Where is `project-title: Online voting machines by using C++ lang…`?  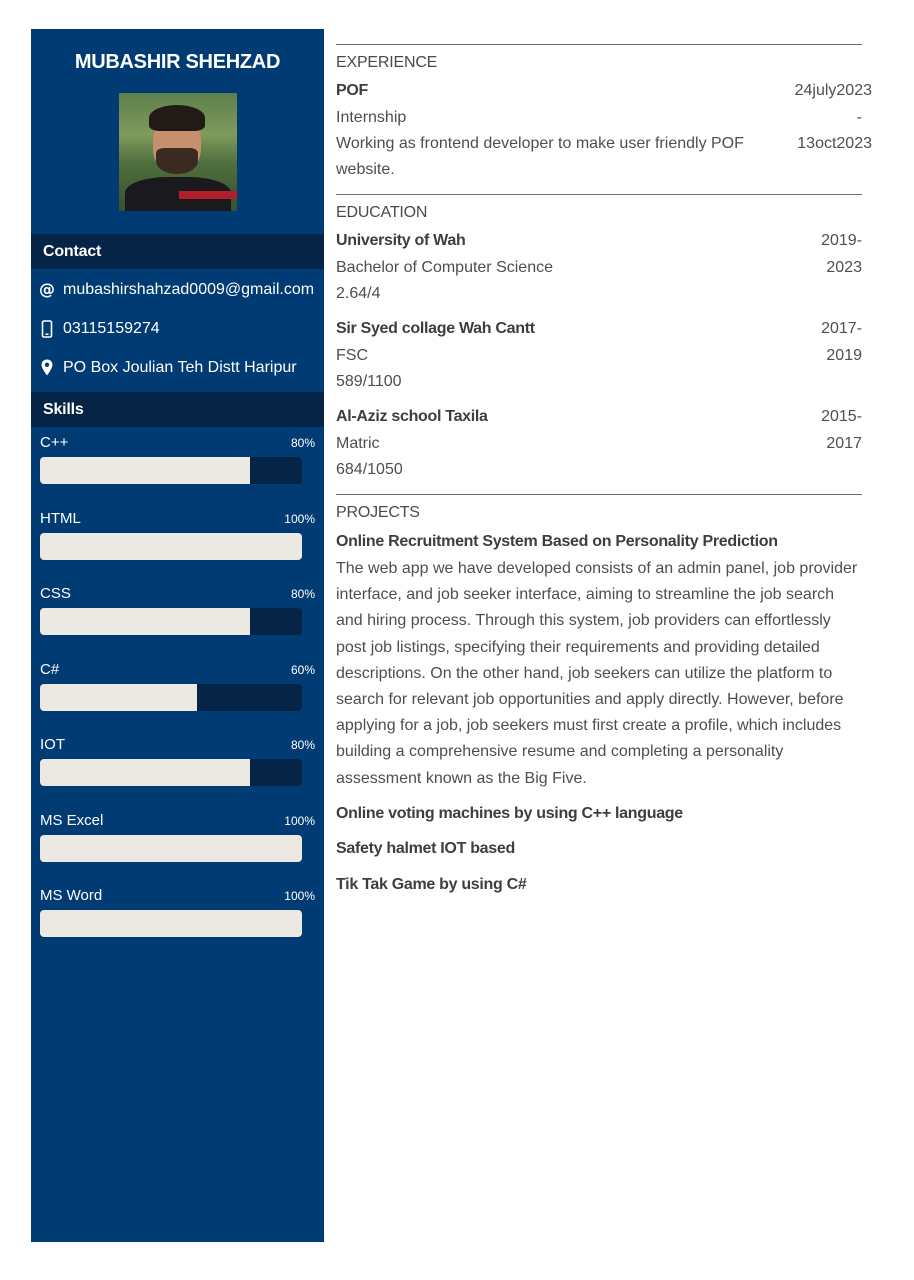
project-title: Online voting machines by using C++ lang… is located at coordinates (509, 813).